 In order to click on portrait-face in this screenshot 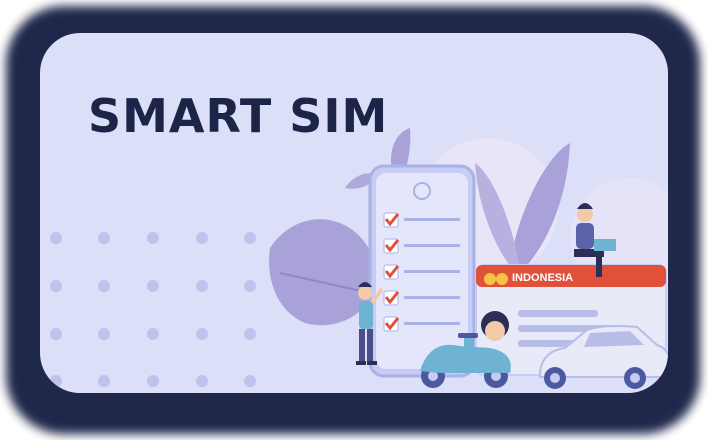, I will do `click(495, 331)`.